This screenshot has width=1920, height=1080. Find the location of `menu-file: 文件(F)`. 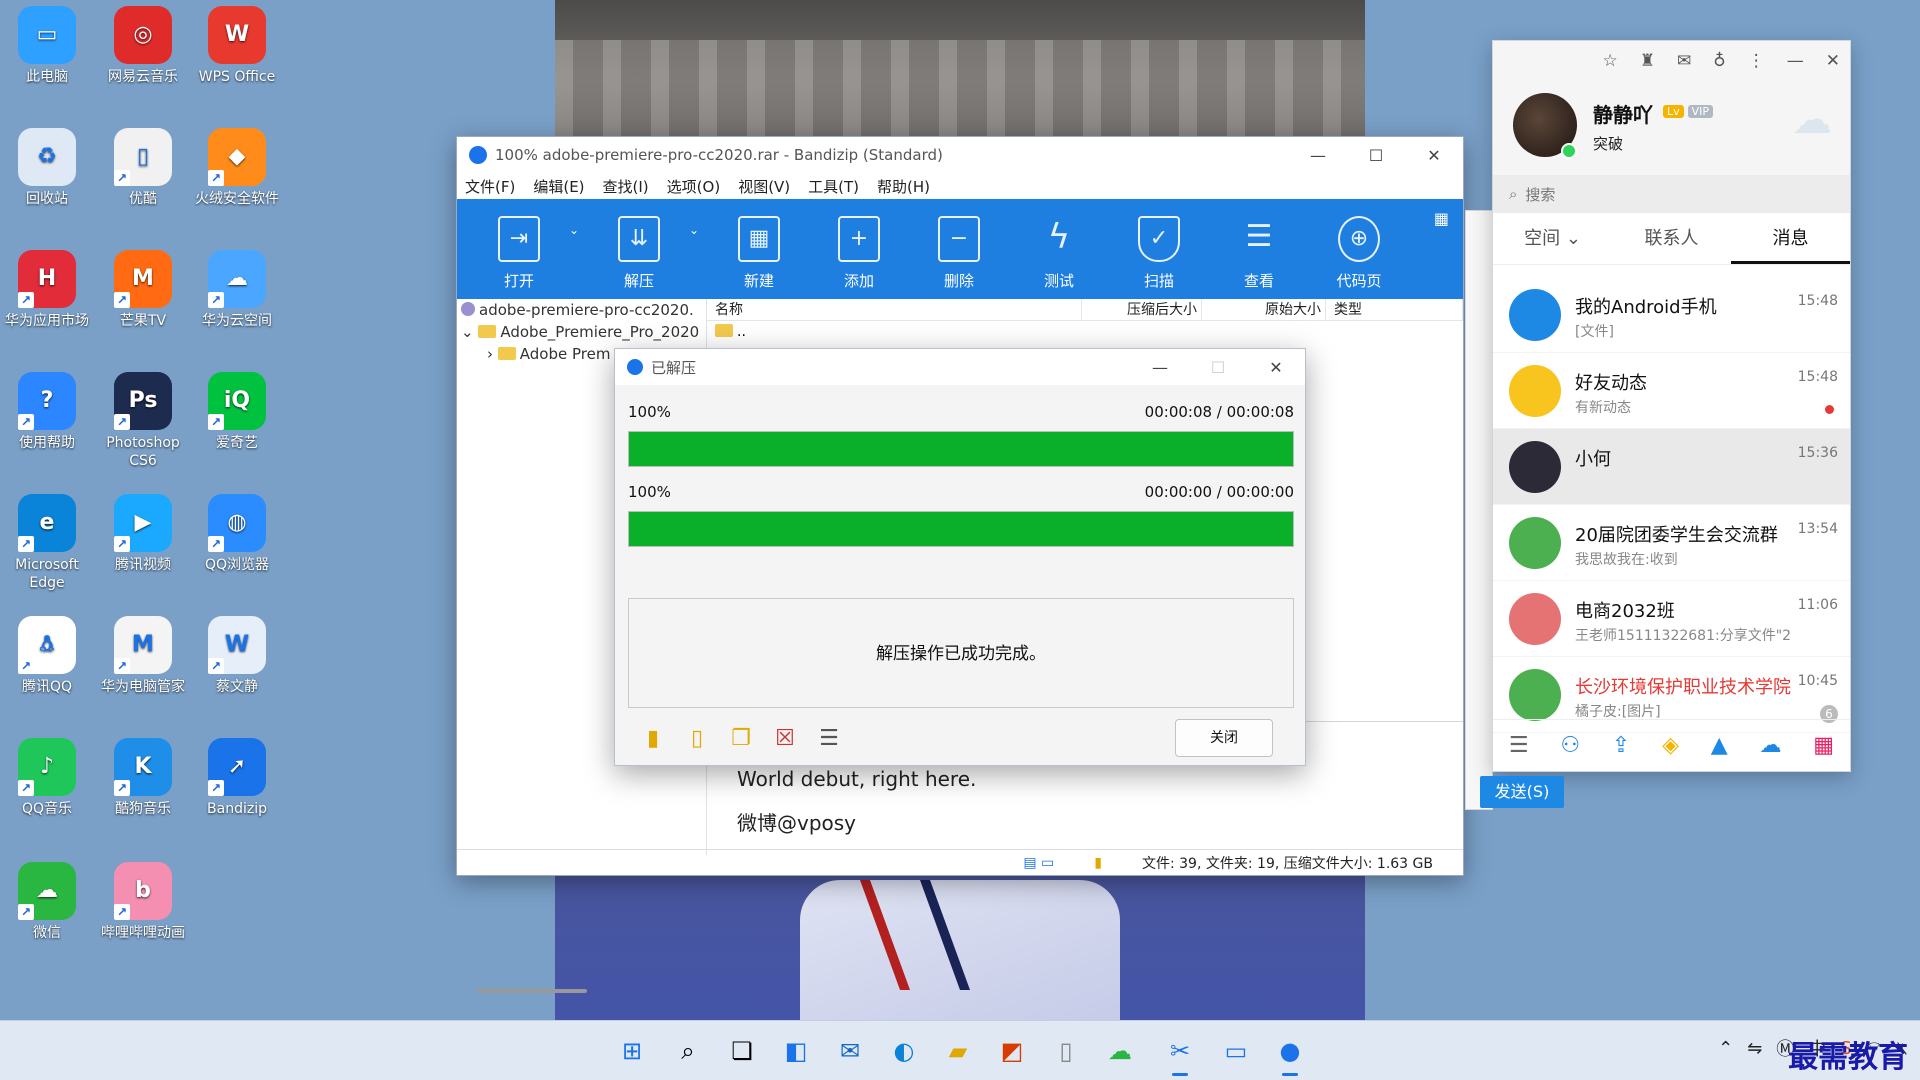

menu-file: 文件(F) is located at coordinates (490, 186).